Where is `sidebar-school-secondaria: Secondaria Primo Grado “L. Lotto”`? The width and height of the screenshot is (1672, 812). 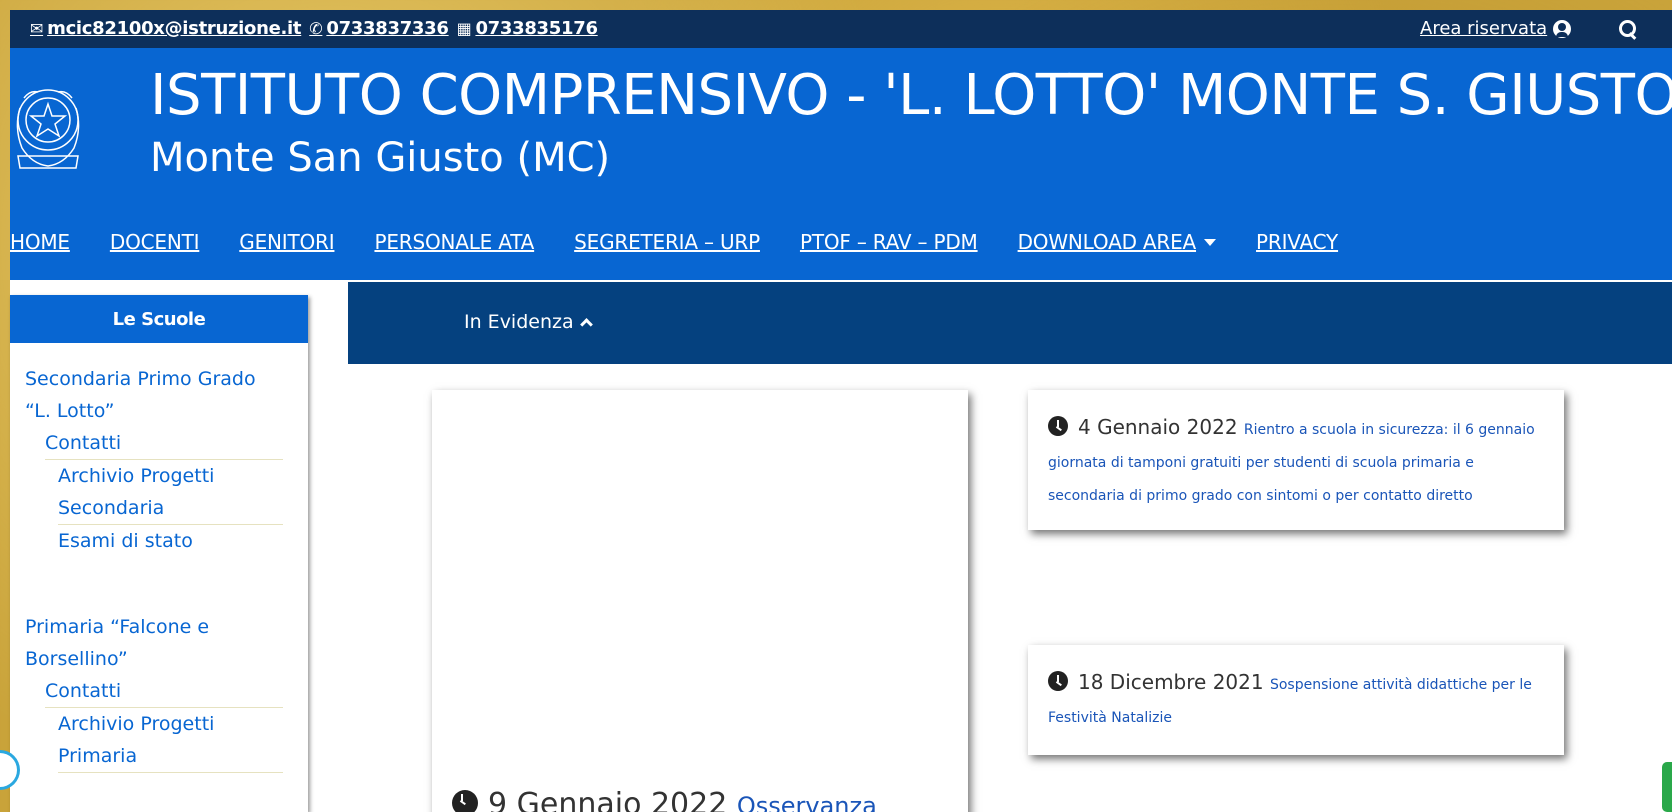 sidebar-school-secondaria: Secondaria Primo Grado “L. Lotto” is located at coordinates (145, 385).